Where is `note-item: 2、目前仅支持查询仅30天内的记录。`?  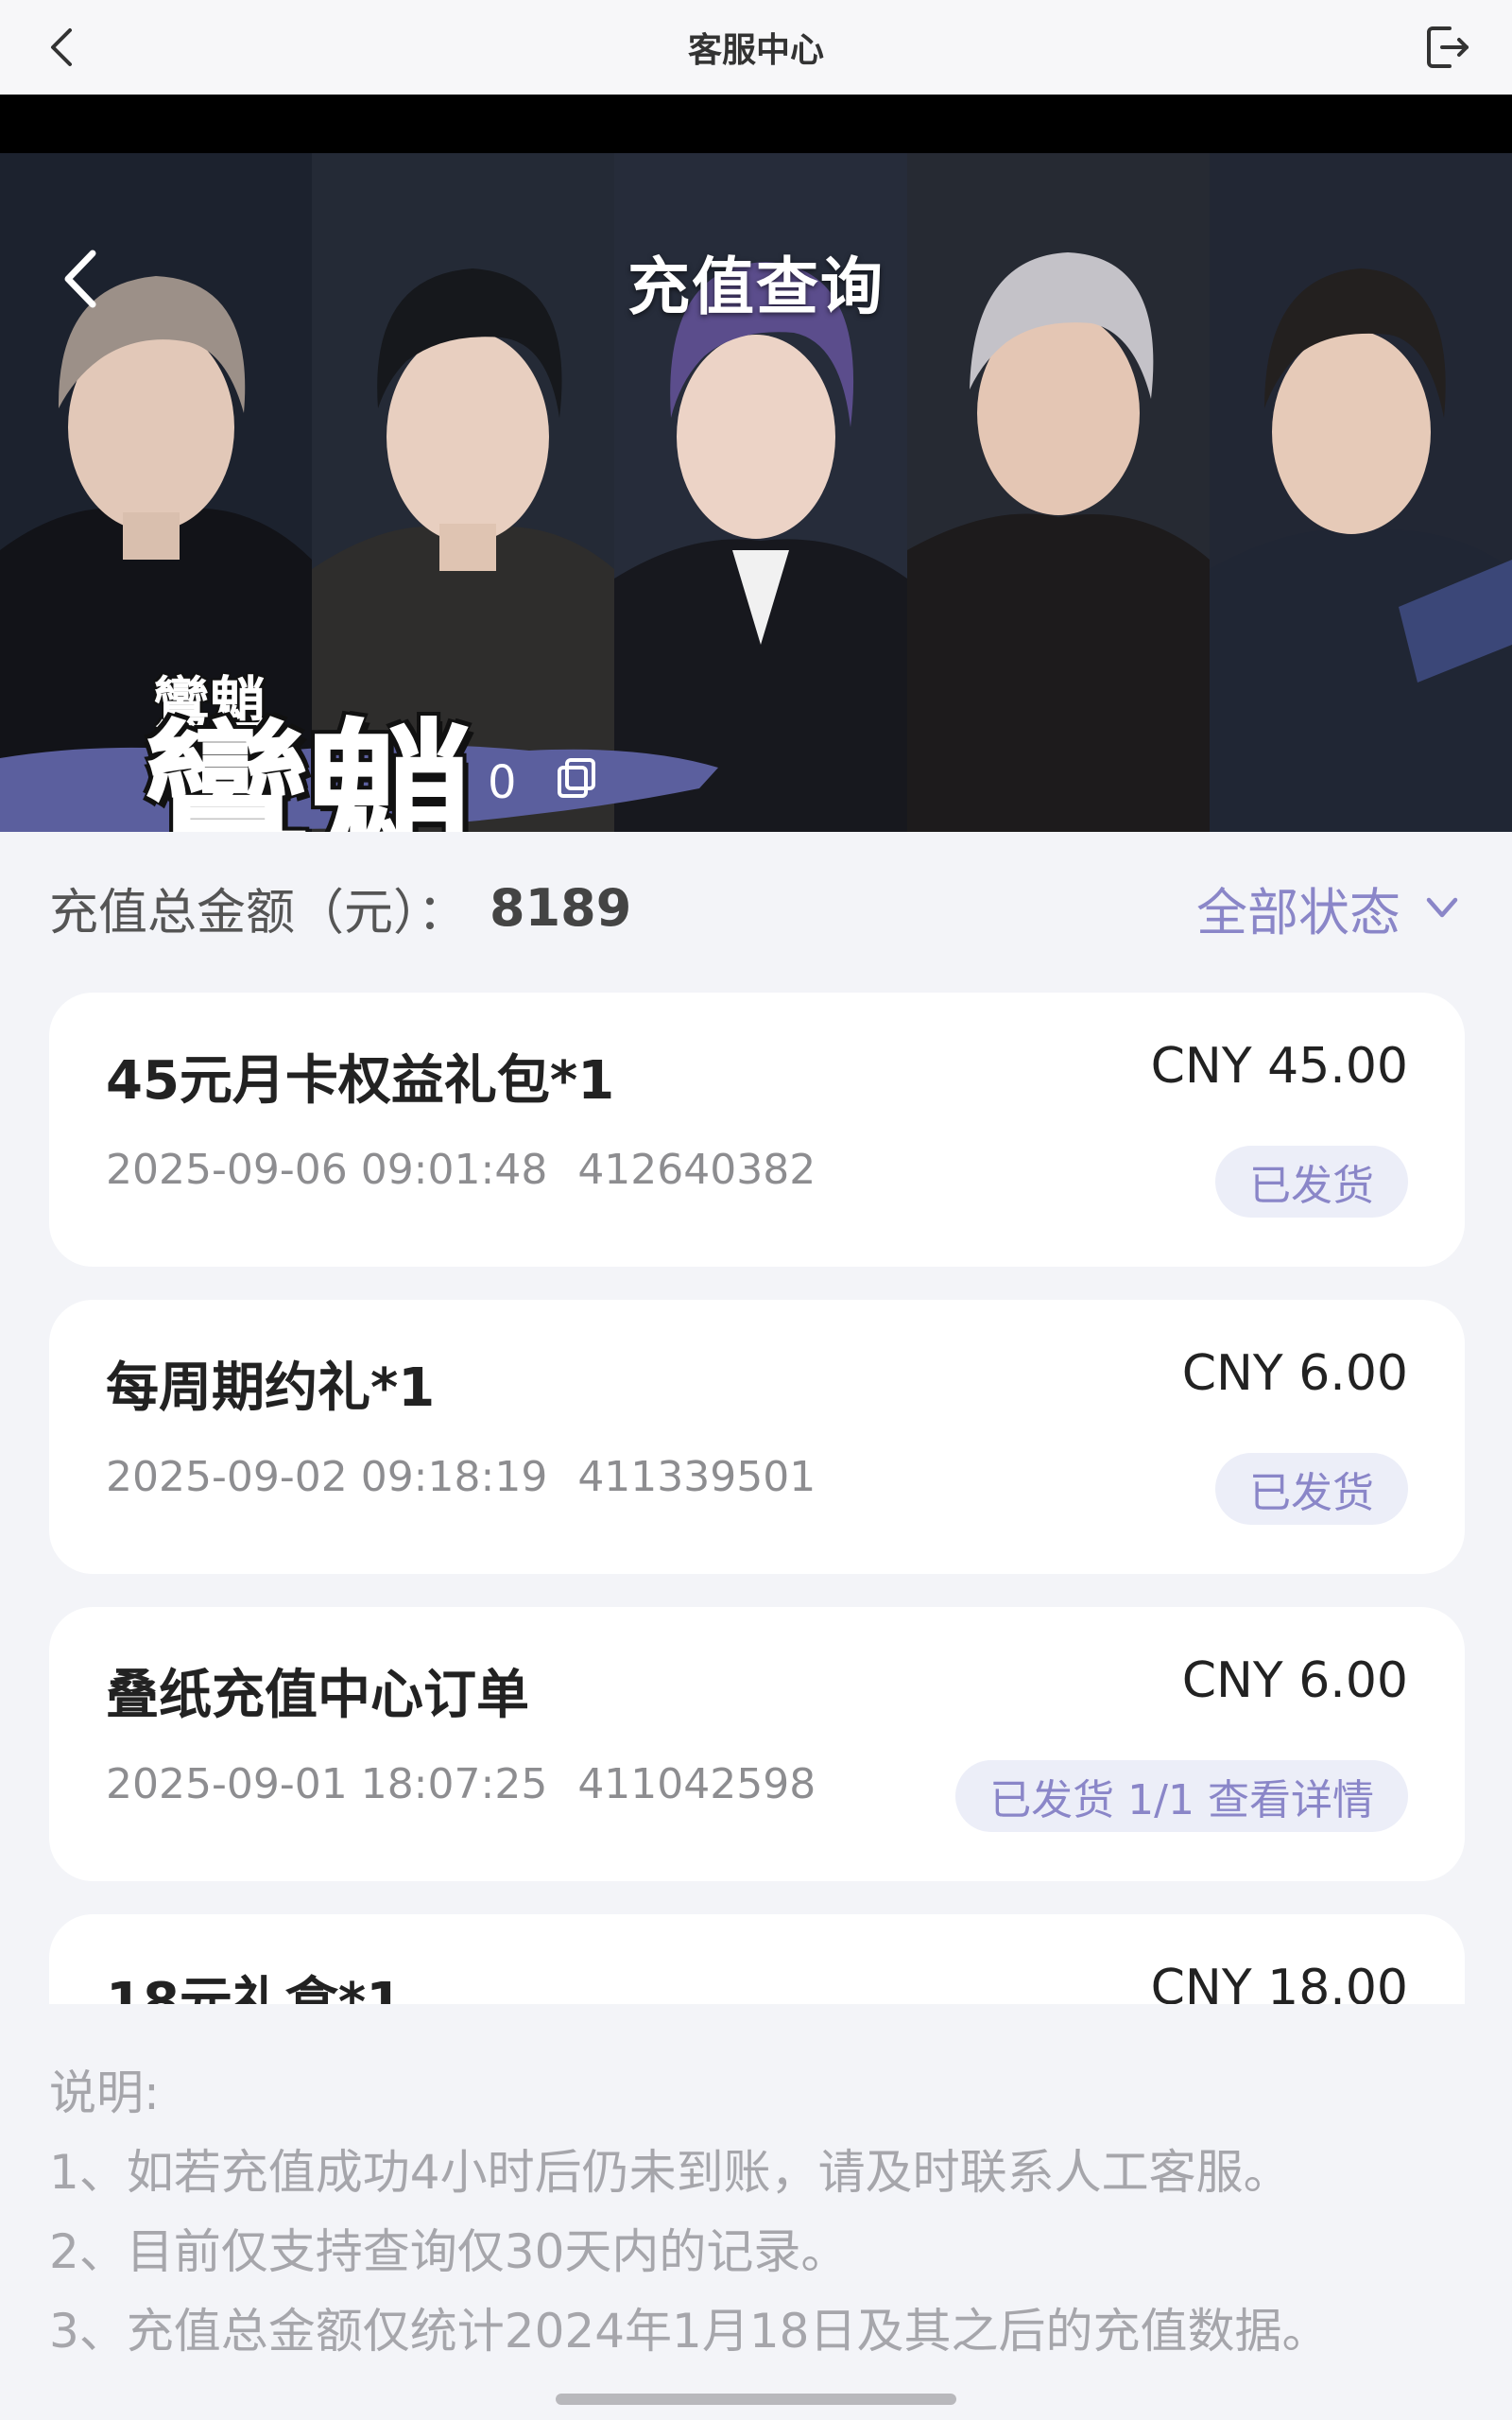
note-item: 2、目前仅支持查询仅30天内的记录。 is located at coordinates (449, 2252).